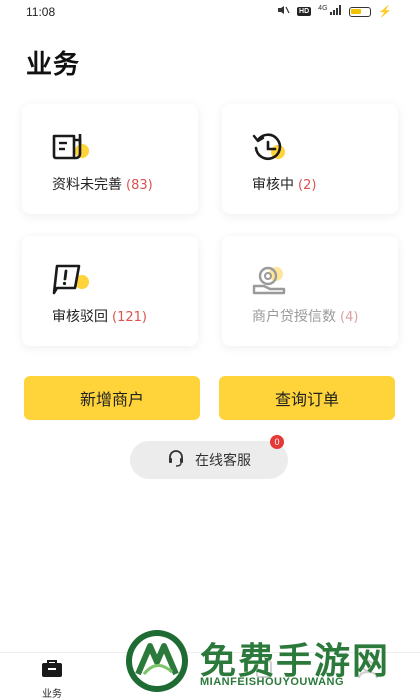  I want to click on nav-item-business: 业务, so click(52, 679).